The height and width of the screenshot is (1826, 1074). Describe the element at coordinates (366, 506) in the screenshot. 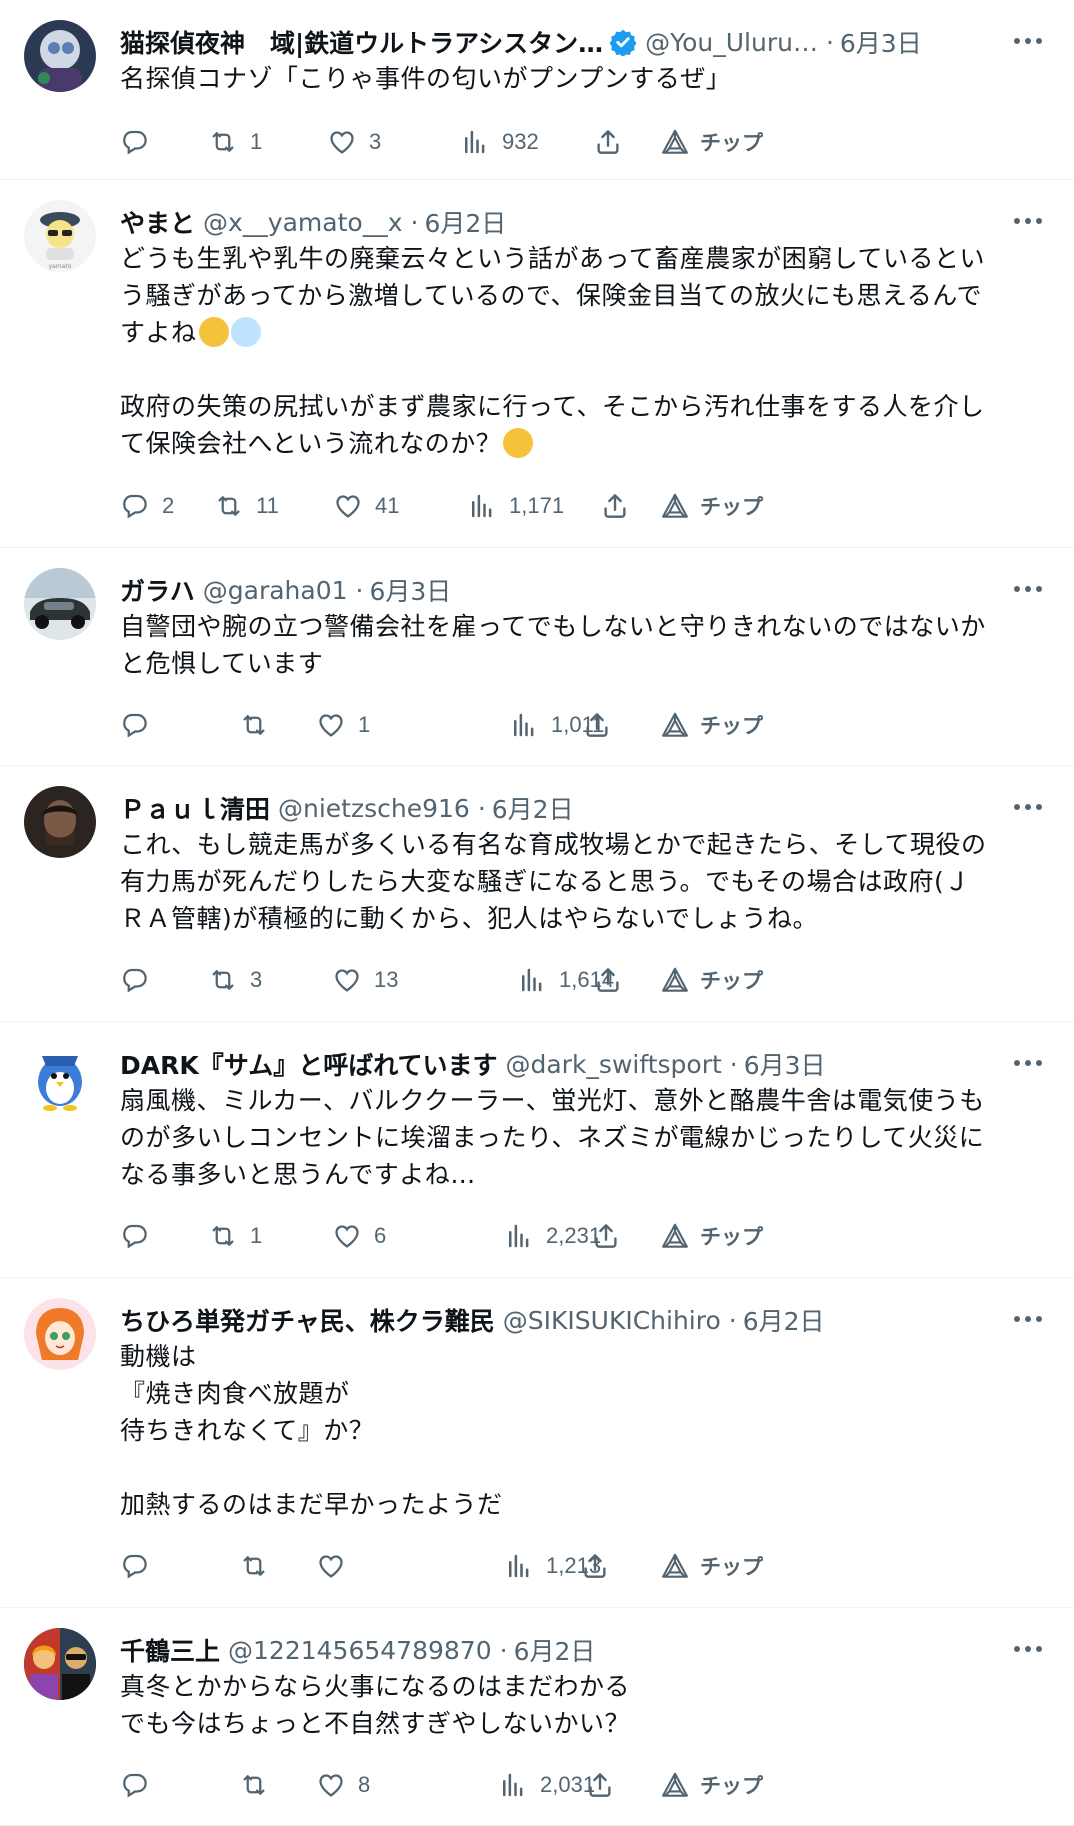

I see `like-button: 41` at that location.